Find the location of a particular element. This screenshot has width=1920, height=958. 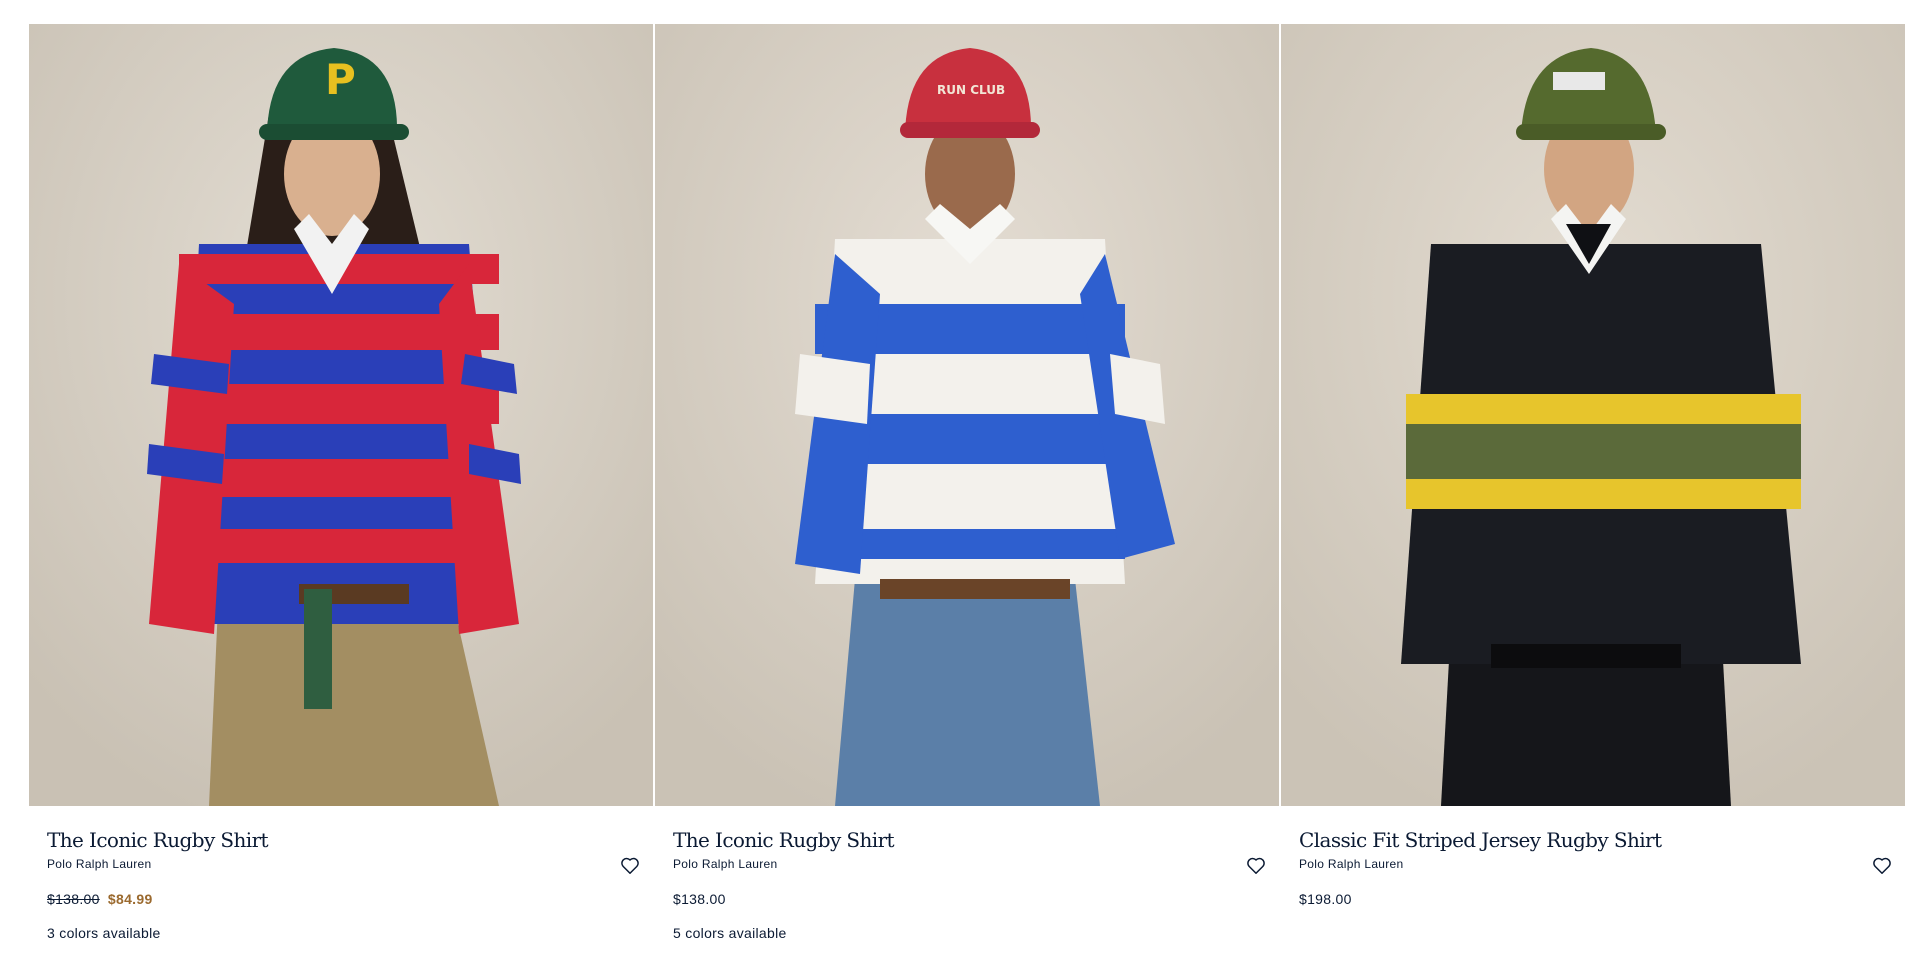

colors-available: 5 colors available is located at coordinates (967, 933).